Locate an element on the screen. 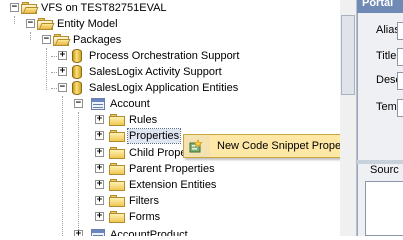 Image resolution: width=403 pixels, height=240 pixels. tree-node-label: SalesLogix Application Entities is located at coordinates (164, 88).